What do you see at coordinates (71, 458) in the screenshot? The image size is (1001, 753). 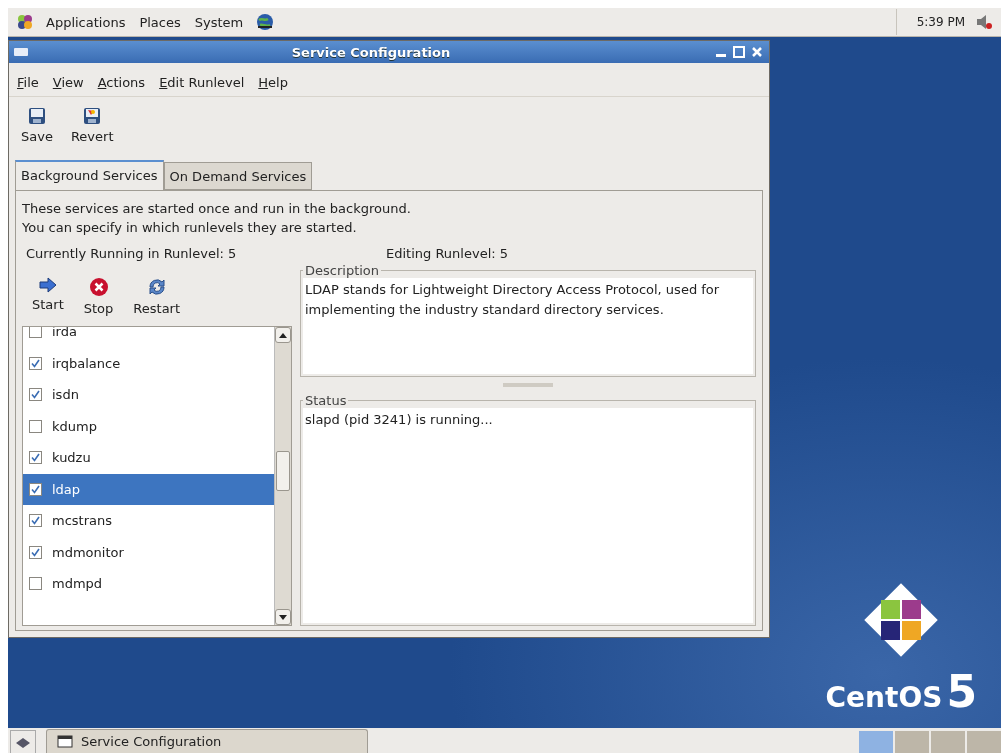 I see `service-name: kudzu` at bounding box center [71, 458].